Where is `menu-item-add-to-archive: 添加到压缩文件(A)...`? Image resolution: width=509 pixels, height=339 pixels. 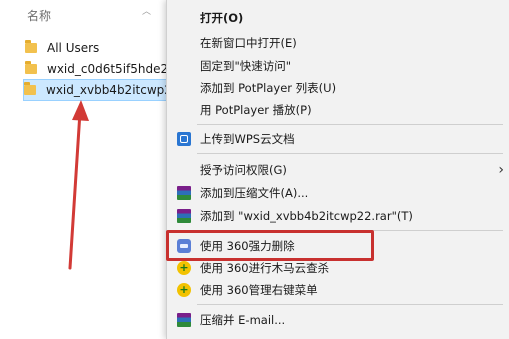
menu-item-add-to-archive: 添加到压缩文件(A)... is located at coordinates (338, 192).